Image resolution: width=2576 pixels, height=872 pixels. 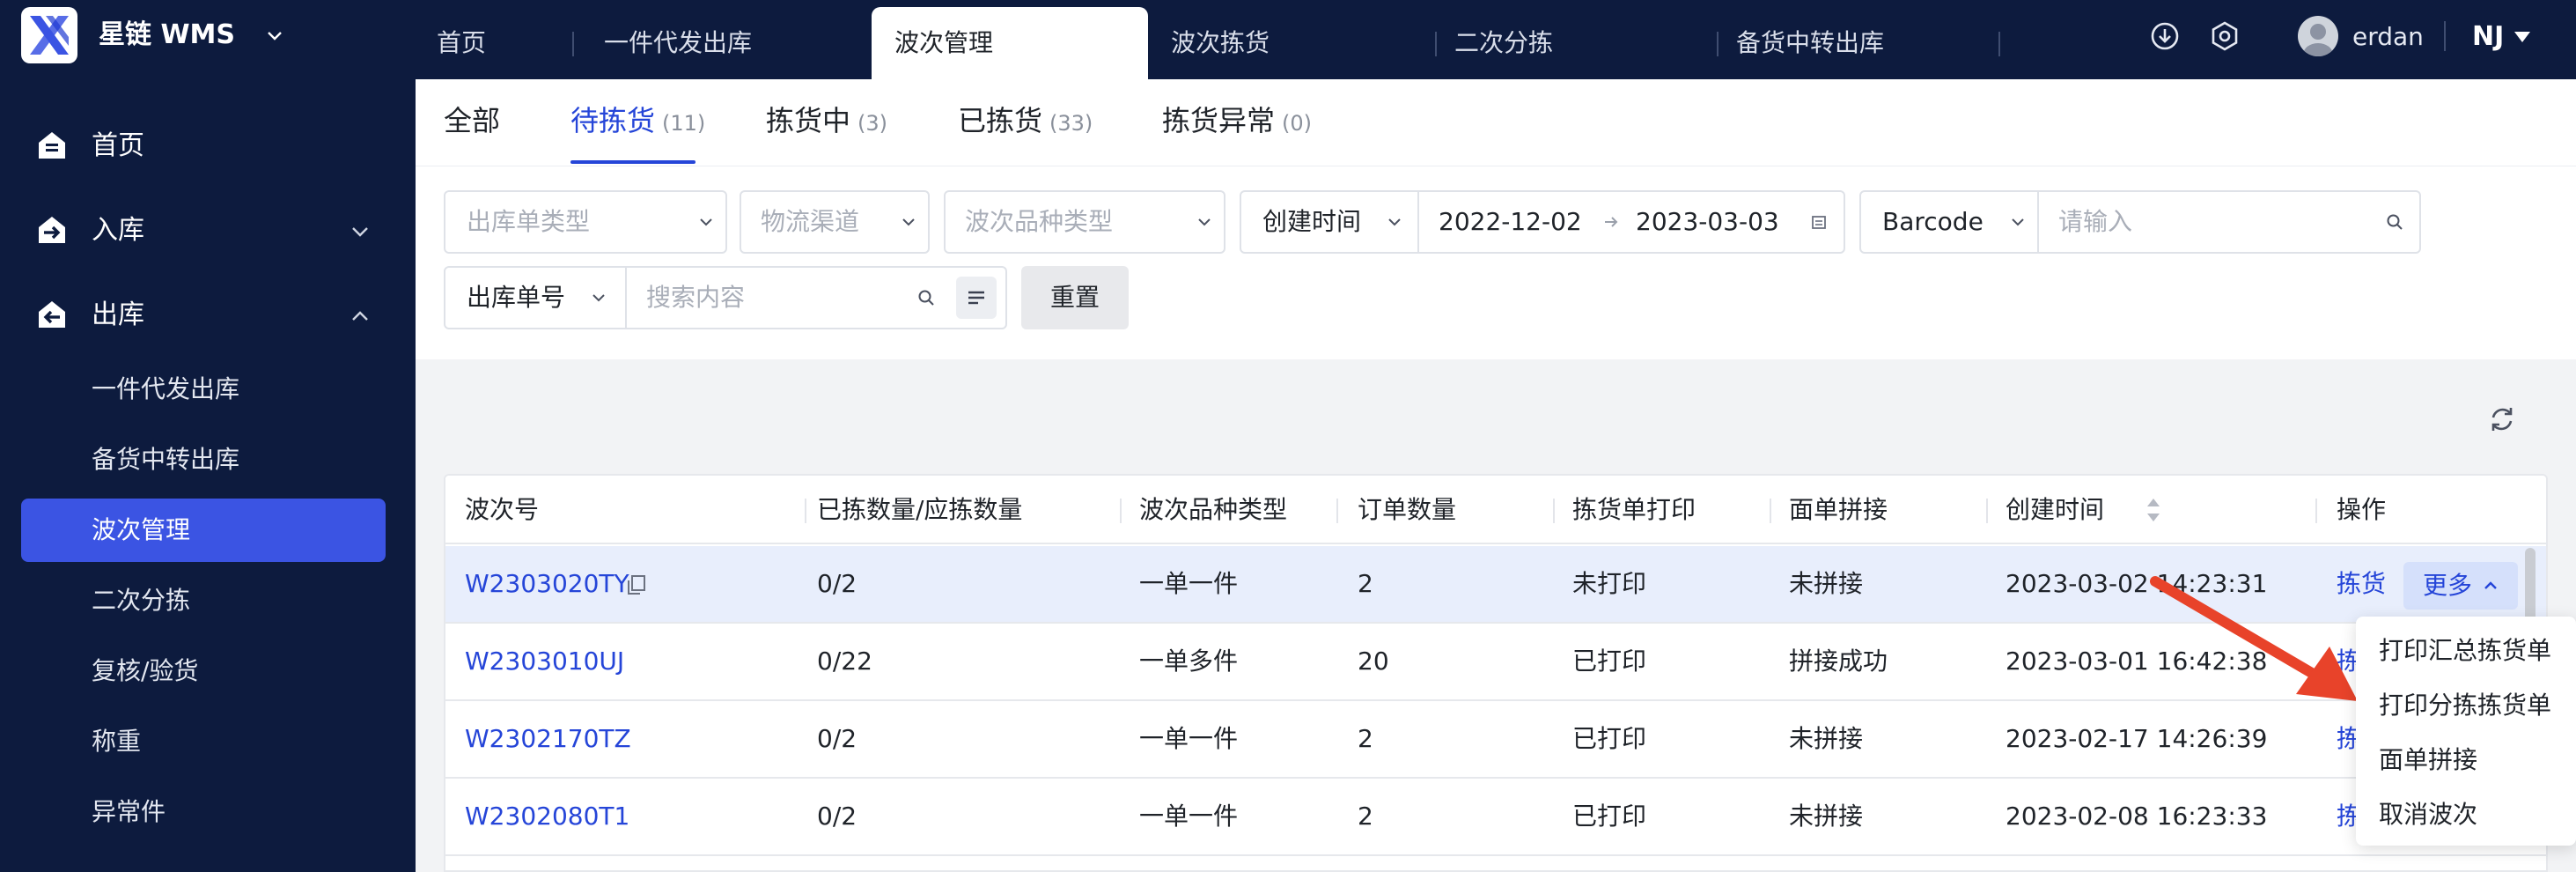 What do you see at coordinates (208, 146) in the screenshot?
I see `sidebar-group-home: 首页` at bounding box center [208, 146].